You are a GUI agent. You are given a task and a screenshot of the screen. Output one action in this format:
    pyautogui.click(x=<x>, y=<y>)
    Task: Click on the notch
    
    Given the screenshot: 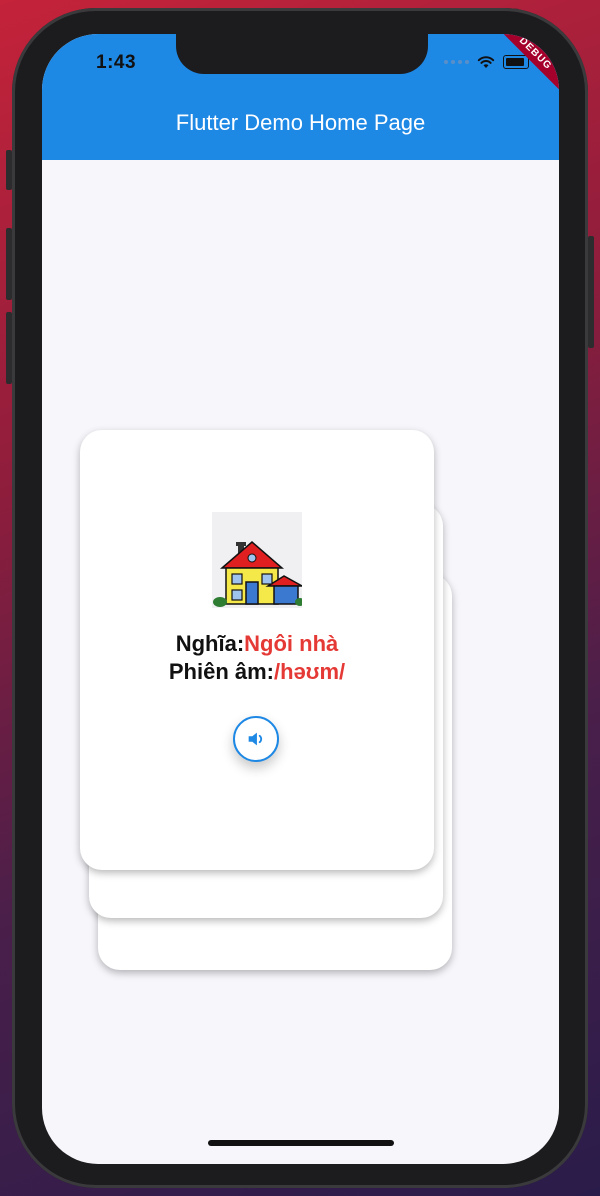 What is the action you would take?
    pyautogui.click(x=302, y=54)
    